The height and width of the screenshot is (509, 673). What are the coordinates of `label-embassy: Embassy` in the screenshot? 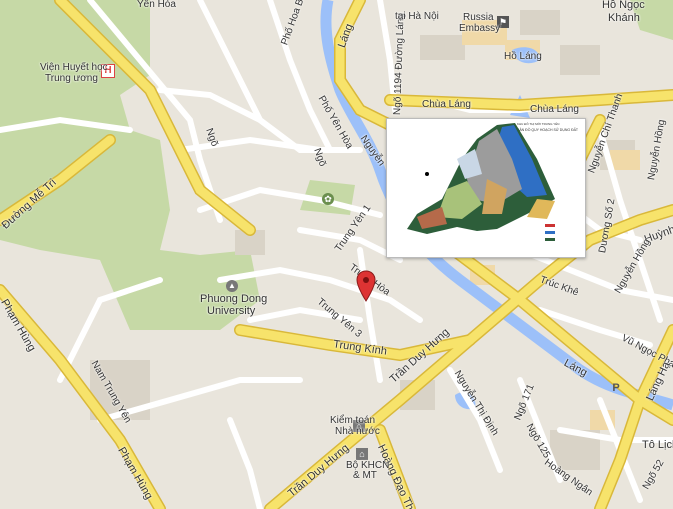 It's located at (480, 28).